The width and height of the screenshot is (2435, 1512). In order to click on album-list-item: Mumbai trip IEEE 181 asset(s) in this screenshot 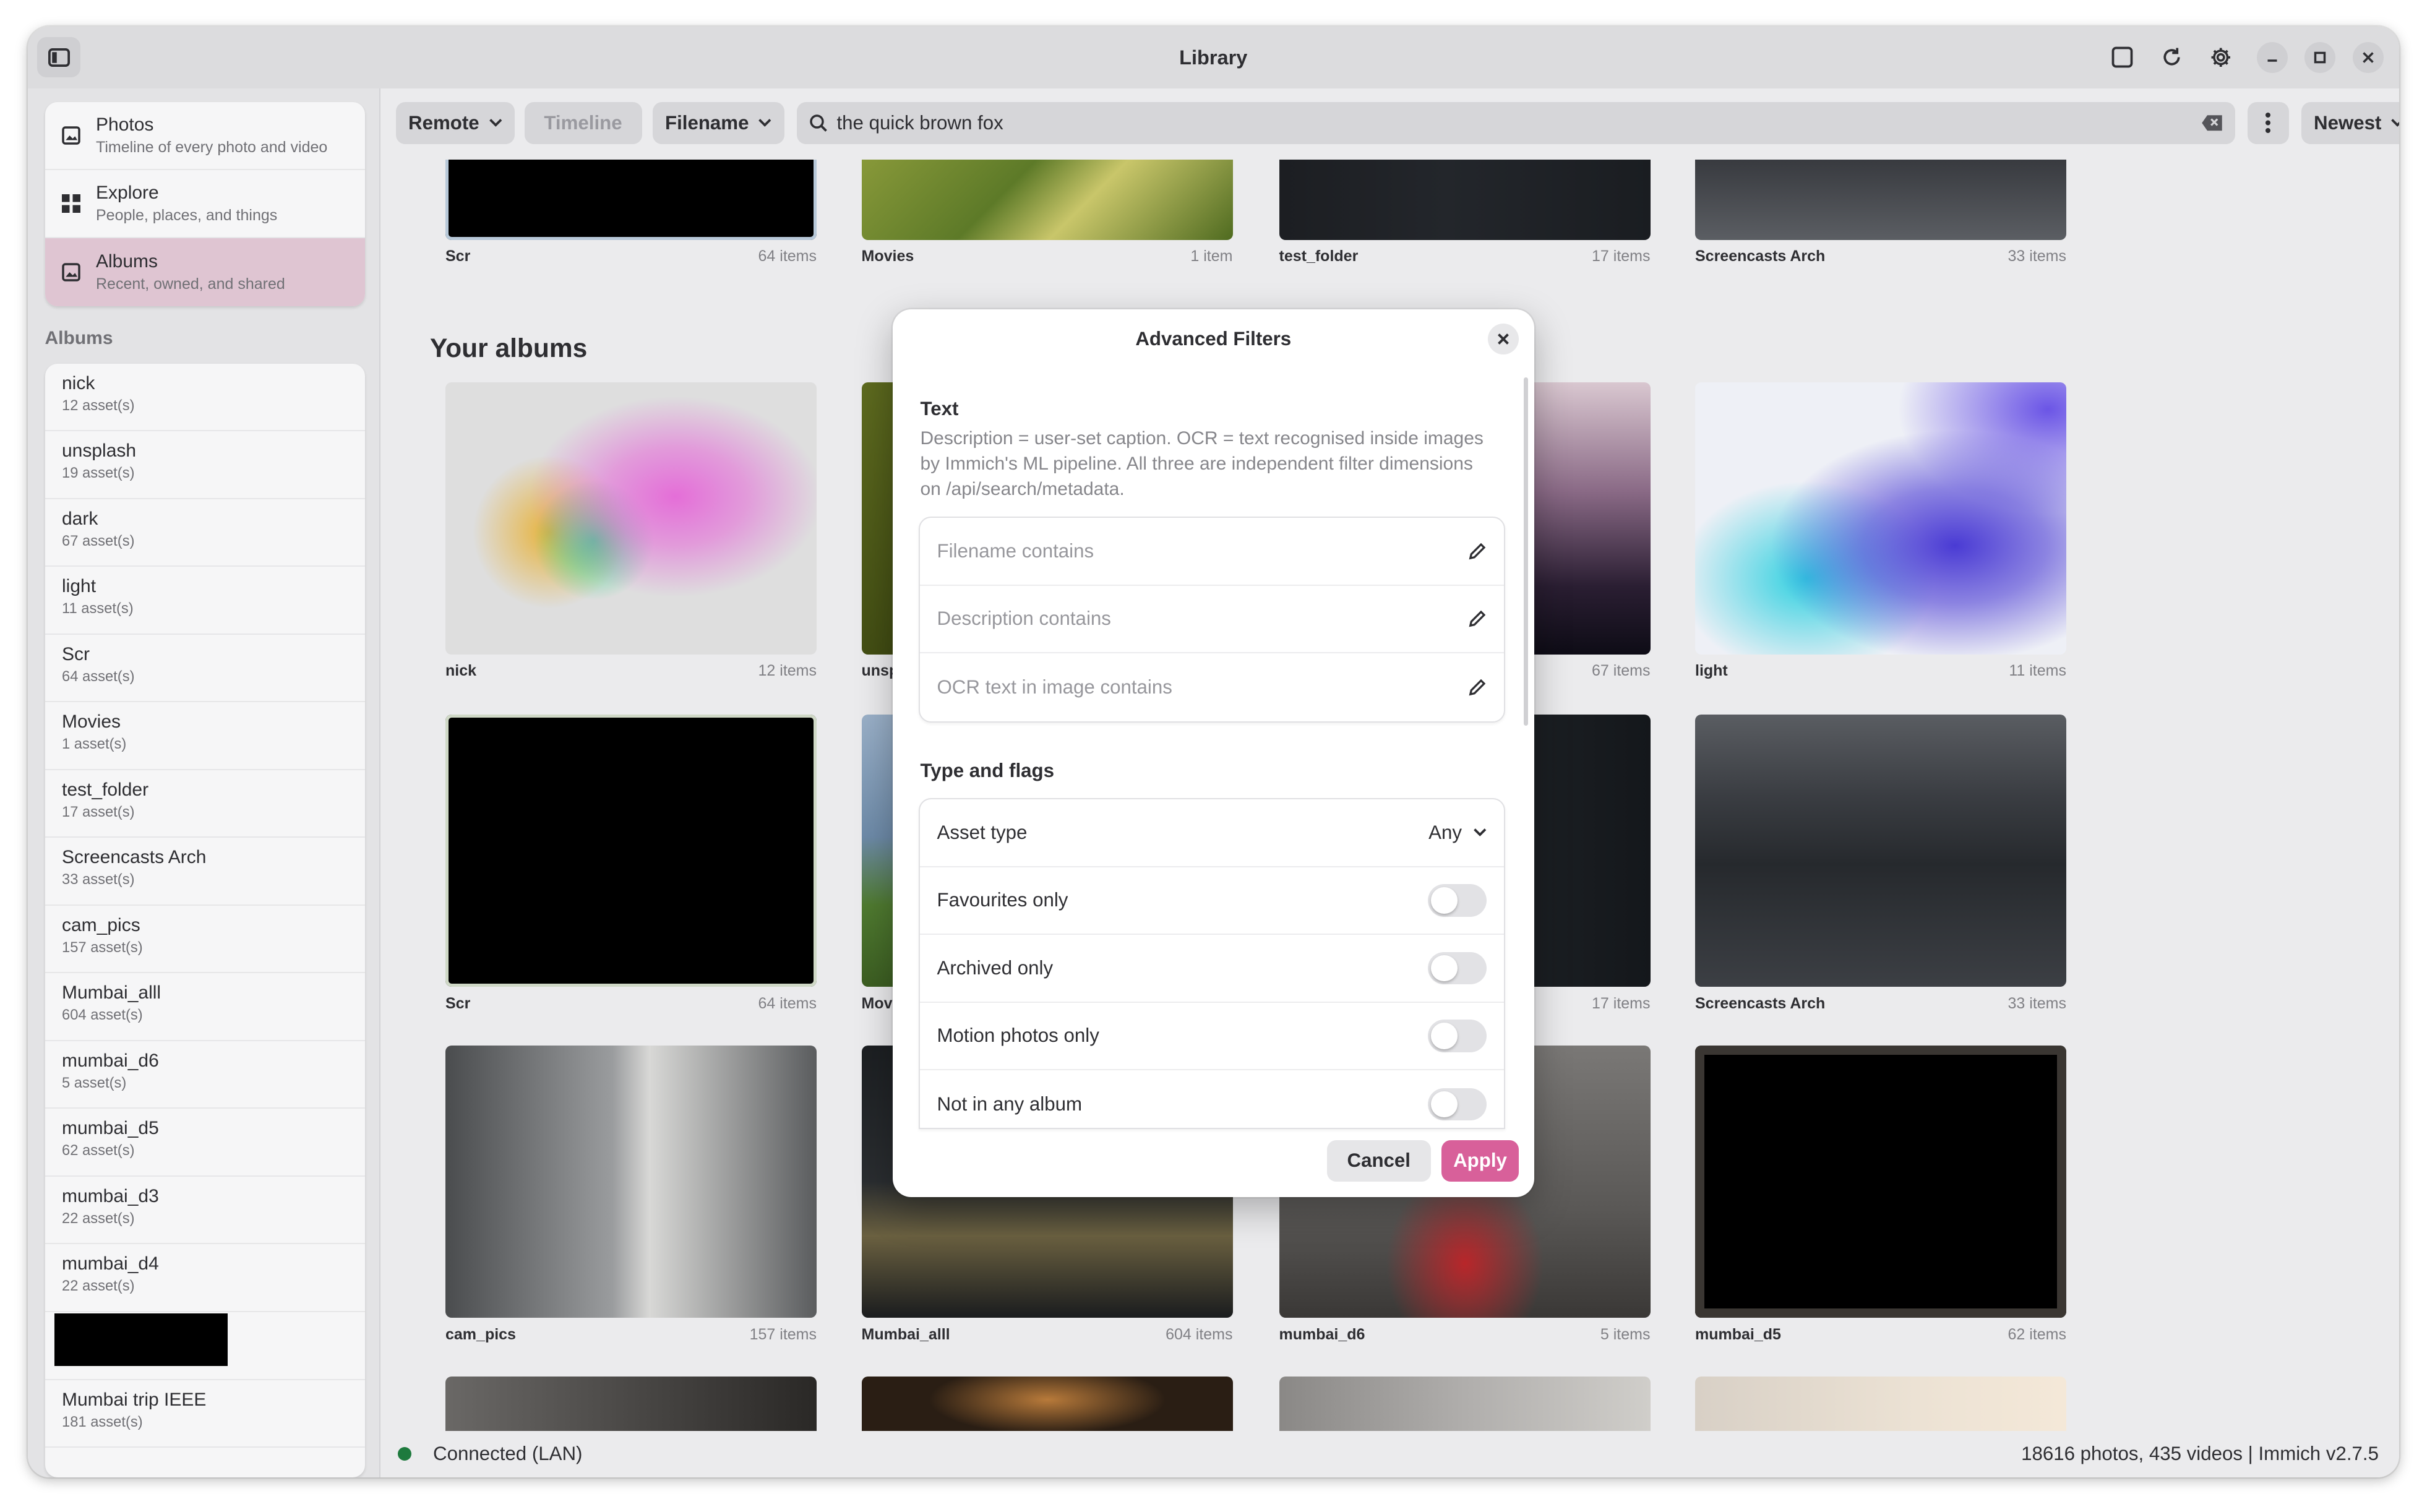, I will do `click(205, 1414)`.